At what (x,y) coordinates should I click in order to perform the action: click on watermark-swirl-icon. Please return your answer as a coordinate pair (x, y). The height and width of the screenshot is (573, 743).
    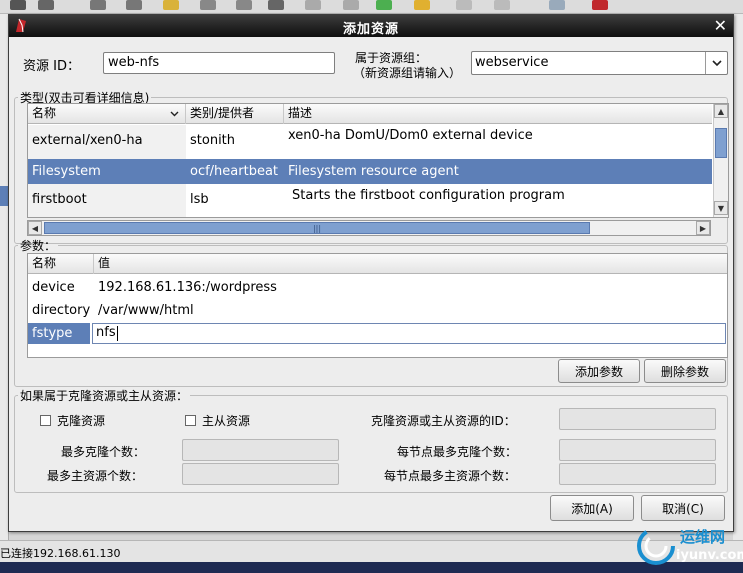
    Looking at the image, I should click on (656, 546).